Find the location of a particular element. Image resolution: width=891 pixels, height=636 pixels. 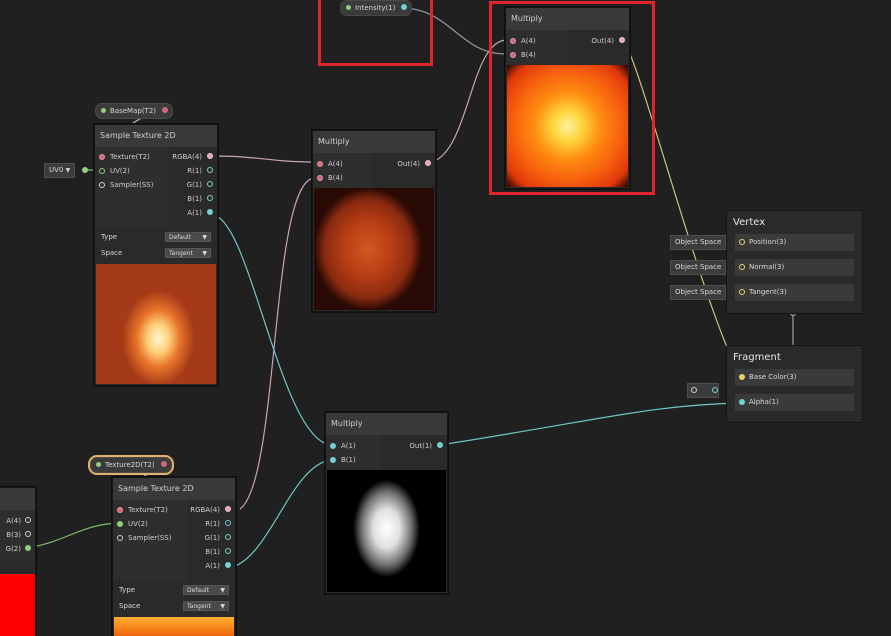

normal-space-chip: Object Space is located at coordinates (698, 267).